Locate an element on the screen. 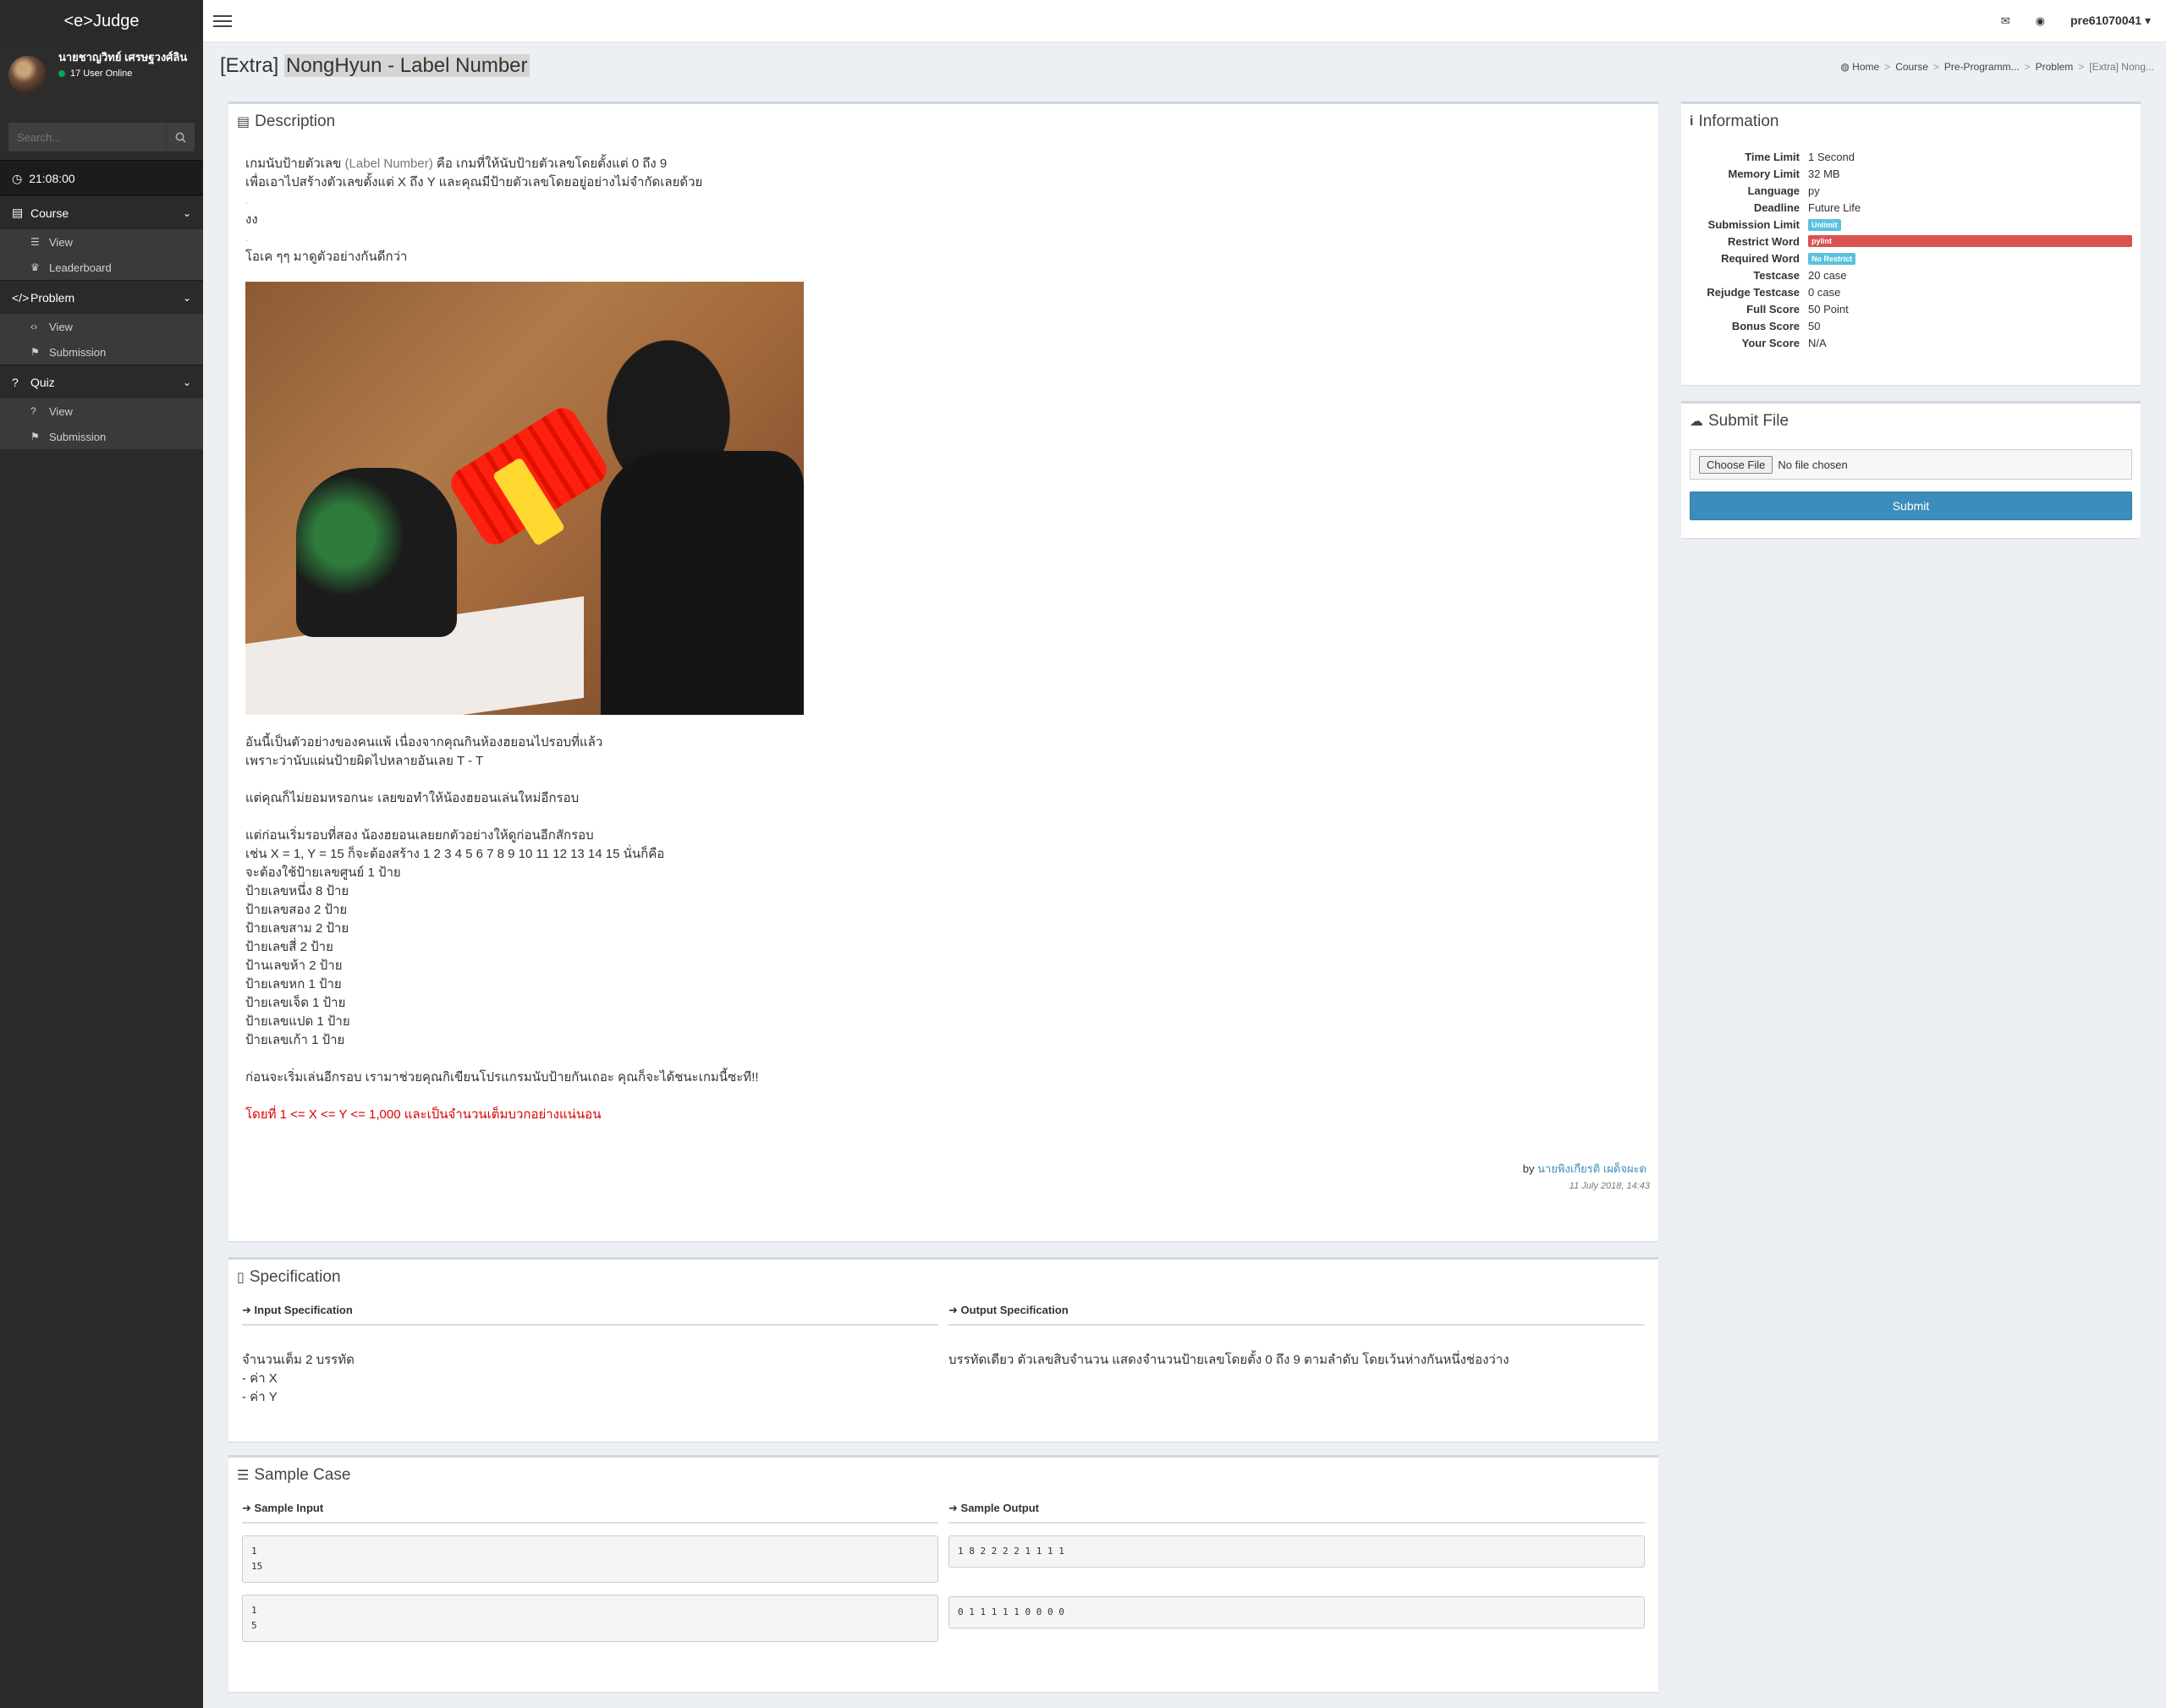 Image resolution: width=2166 pixels, height=1708 pixels. breadcrumb-home: ◍ Home is located at coordinates (1859, 67).